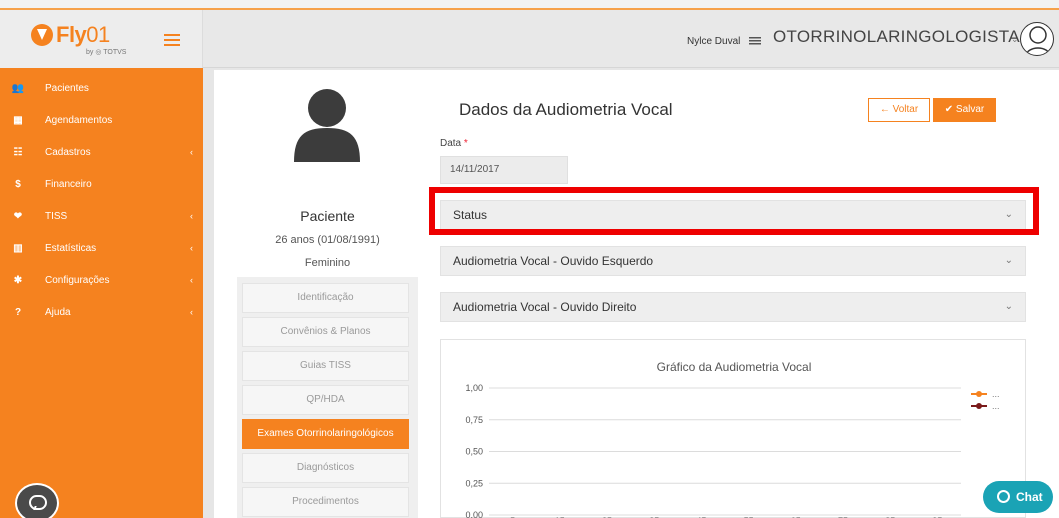  What do you see at coordinates (325, 434) in the screenshot?
I see `tab-exames-otorrinolaringol-gicos: Exames Otorrinolaringológicos` at bounding box center [325, 434].